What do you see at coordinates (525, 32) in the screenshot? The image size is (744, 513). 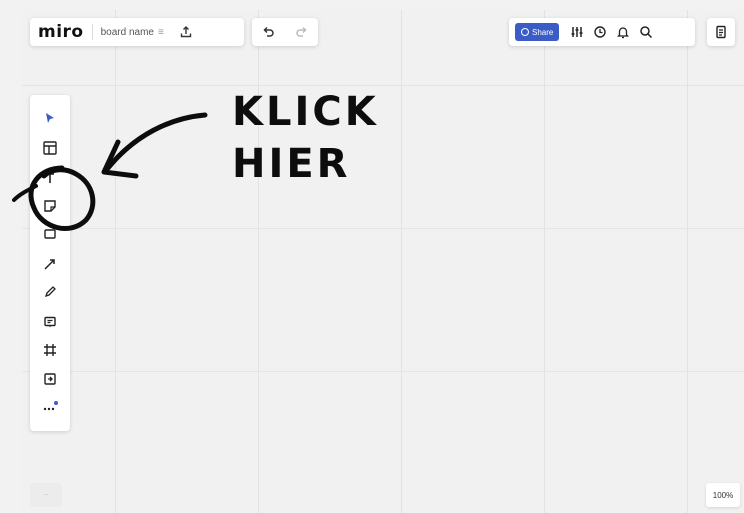 I see `globe-icon` at bounding box center [525, 32].